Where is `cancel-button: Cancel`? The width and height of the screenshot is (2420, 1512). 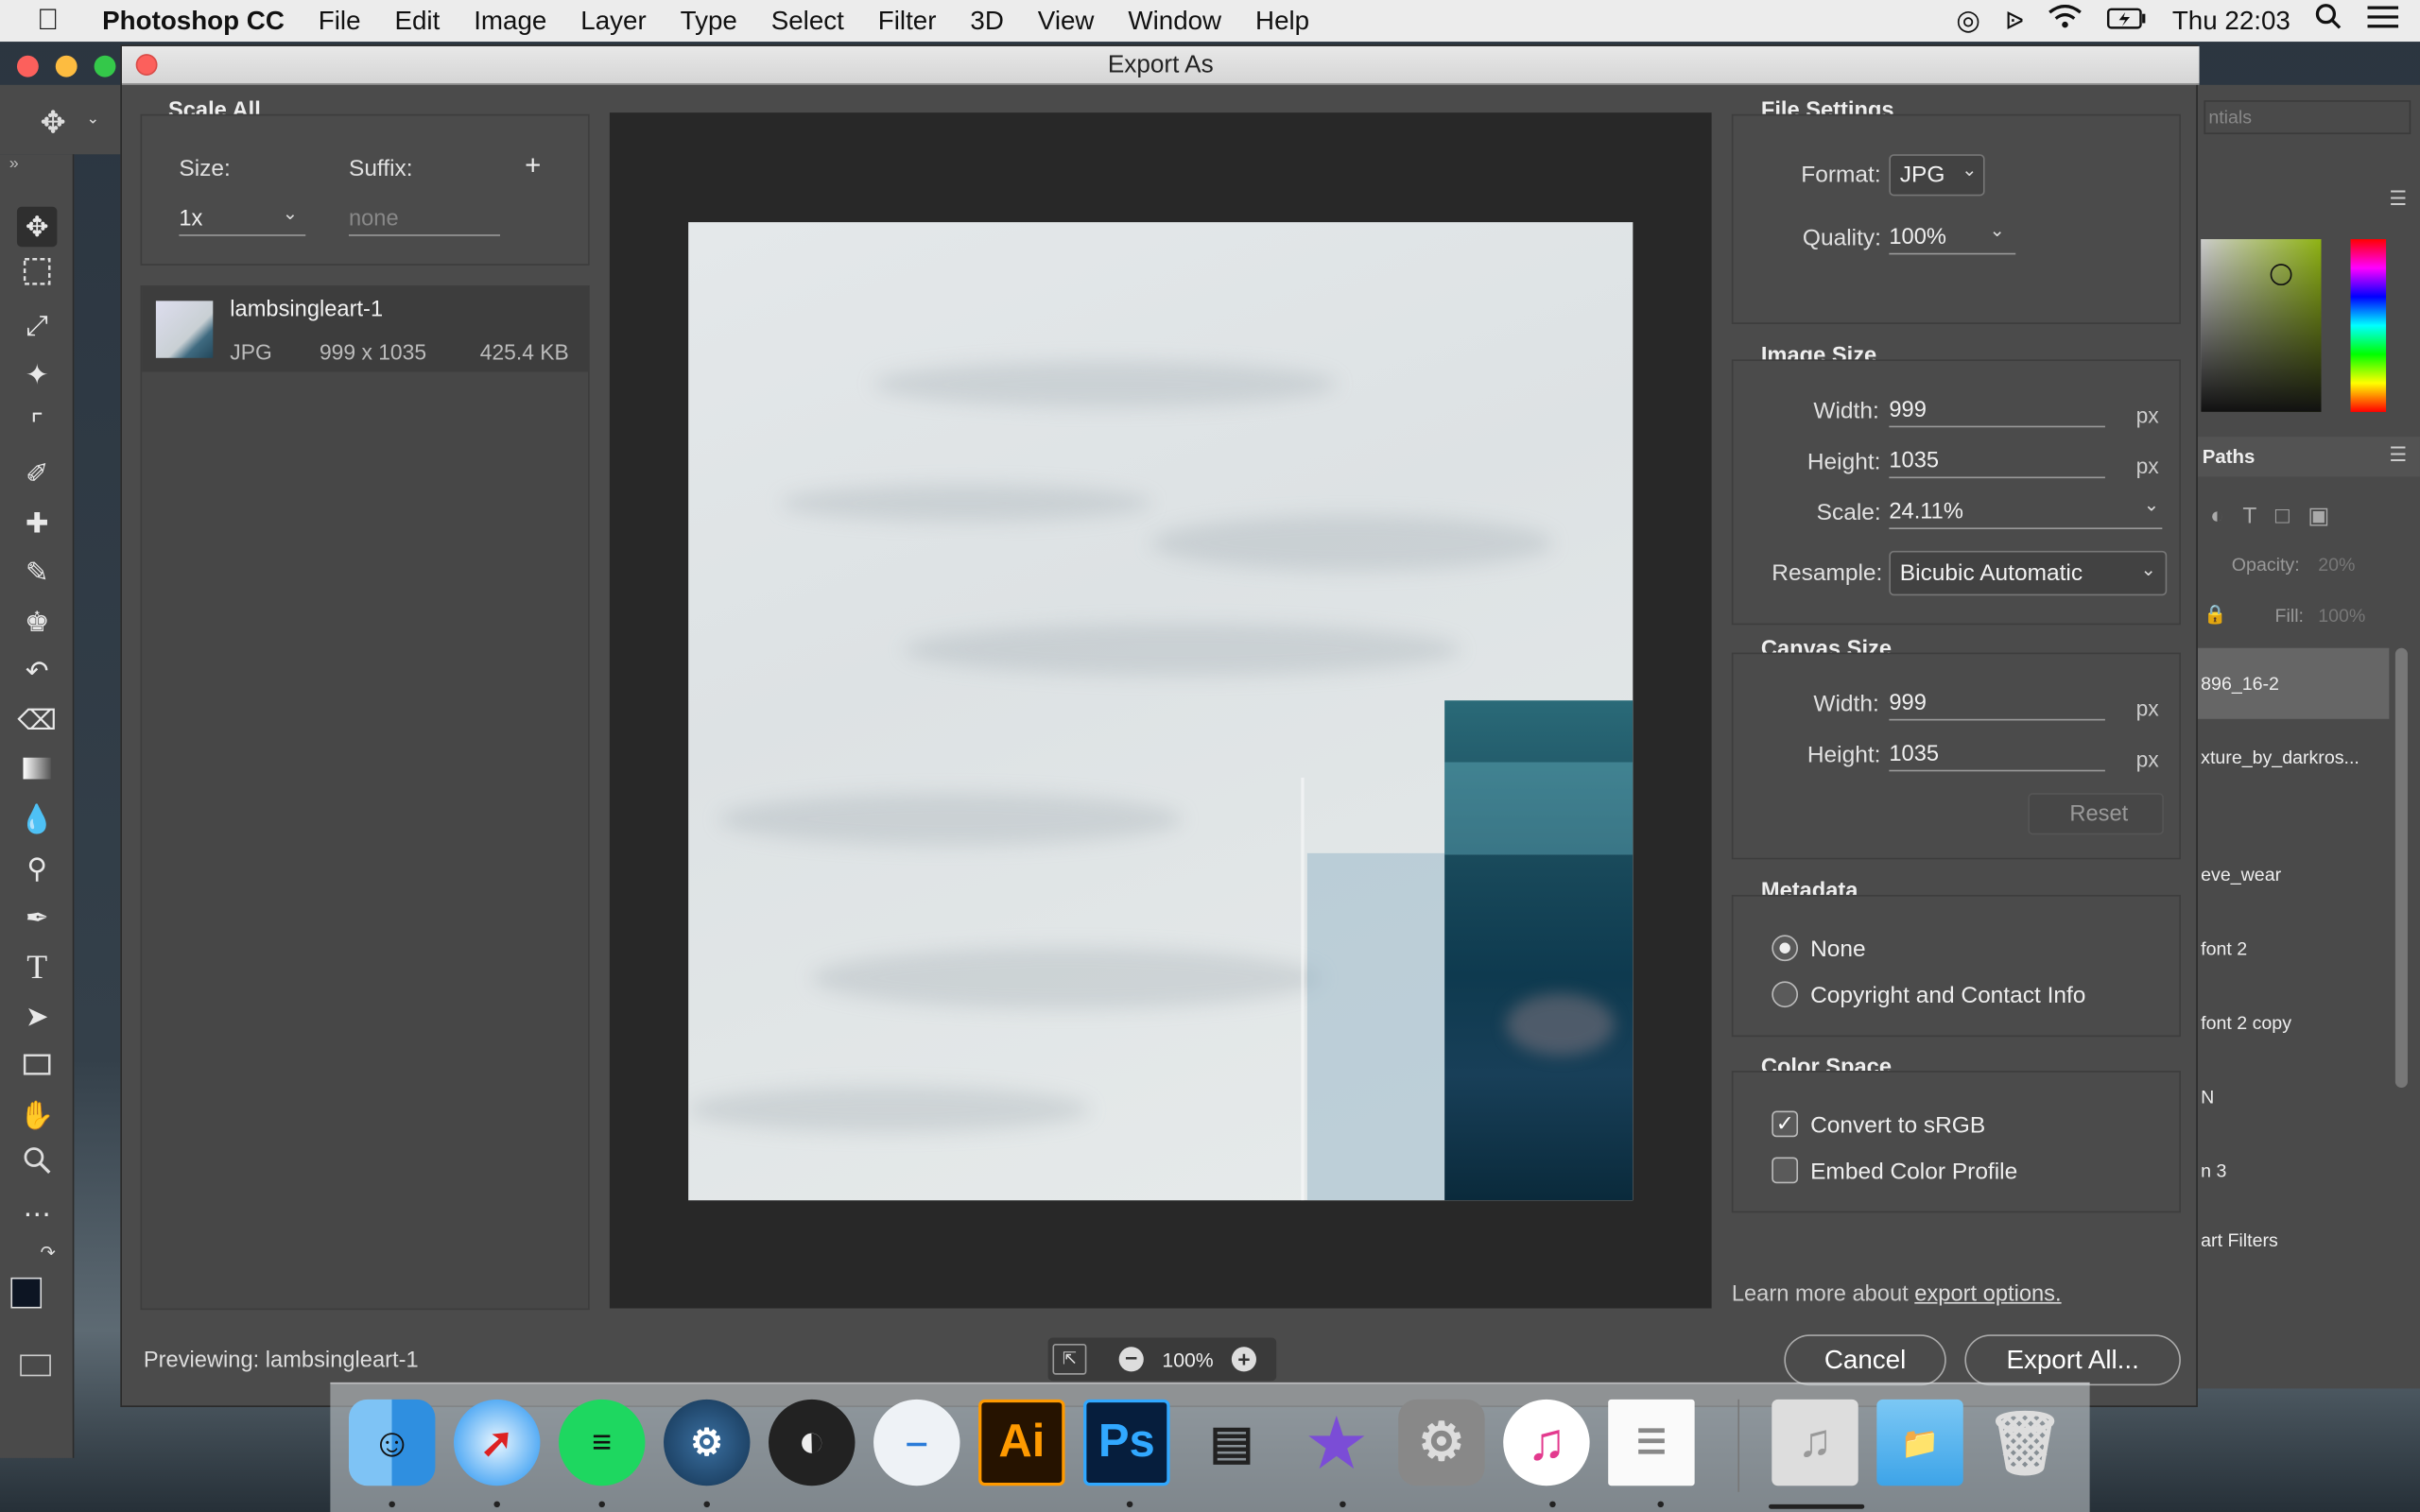
cancel-button: Cancel is located at coordinates (1865, 1360).